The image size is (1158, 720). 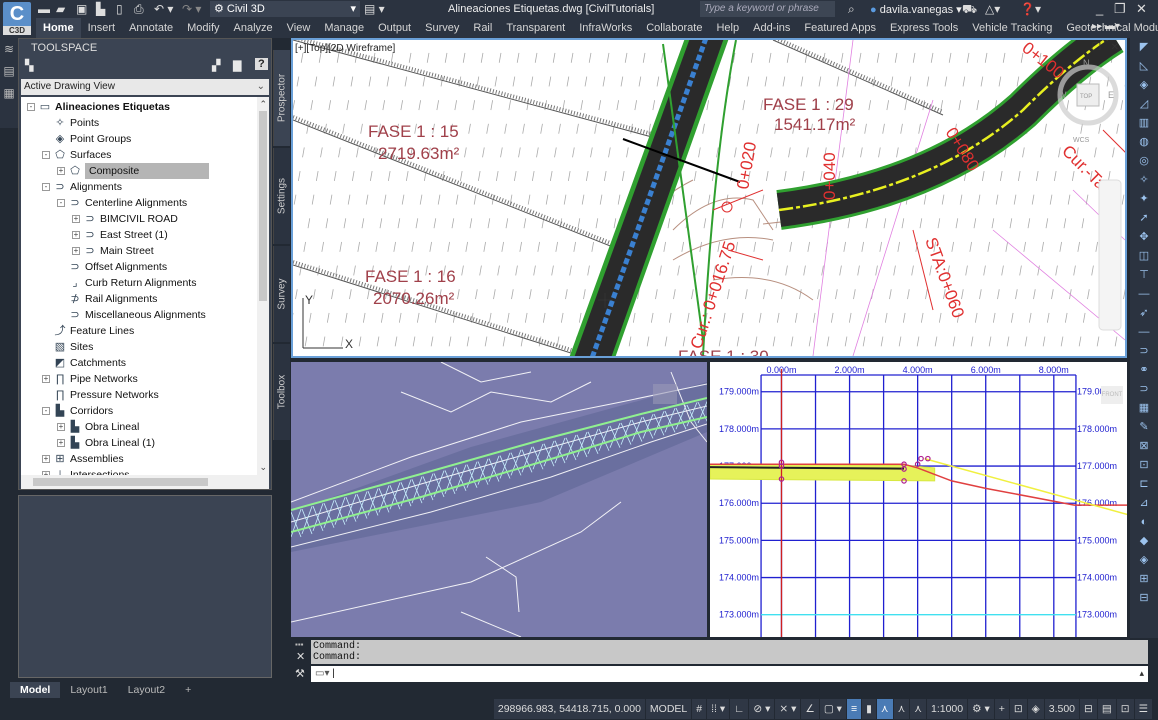 What do you see at coordinates (832, 709) in the screenshot?
I see `object-snap-track-icon: ▢ ▾` at bounding box center [832, 709].